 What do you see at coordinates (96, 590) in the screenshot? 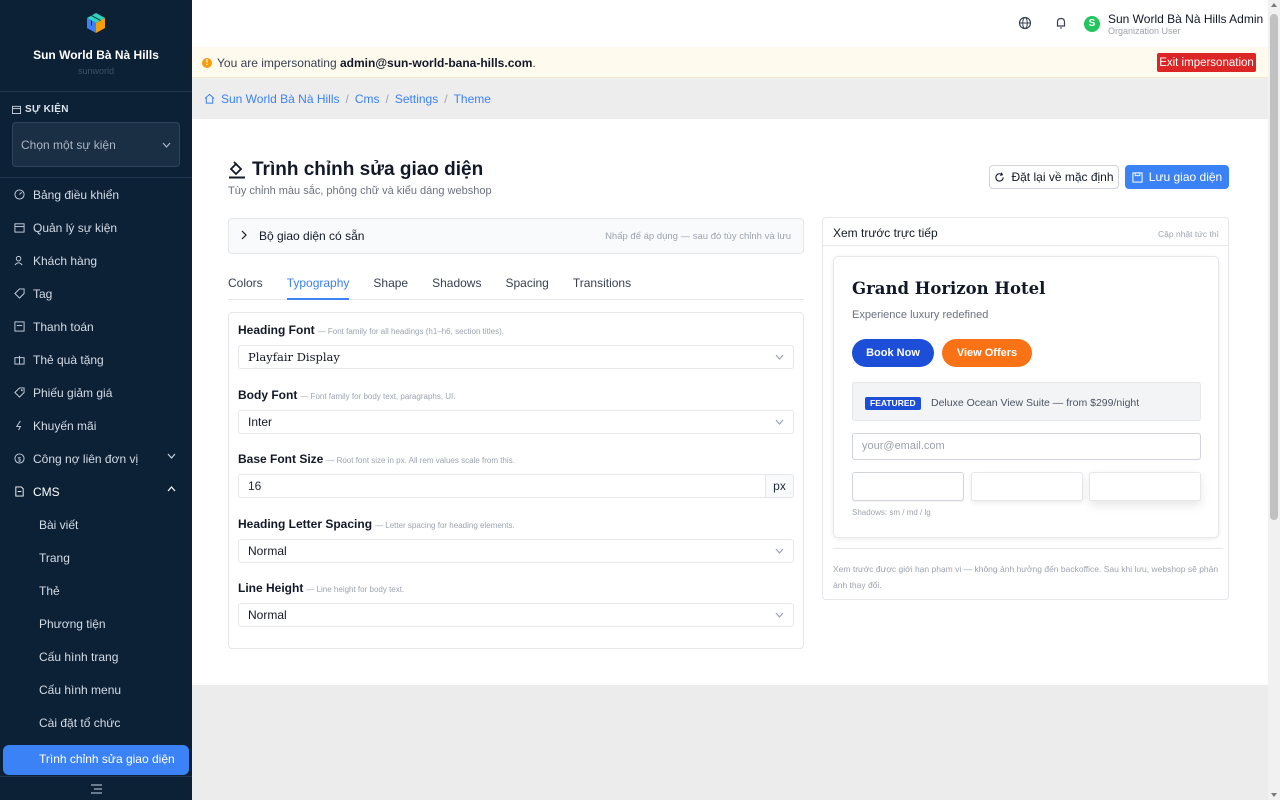
I see `sidebar-subitem-tags: Thẻ` at bounding box center [96, 590].